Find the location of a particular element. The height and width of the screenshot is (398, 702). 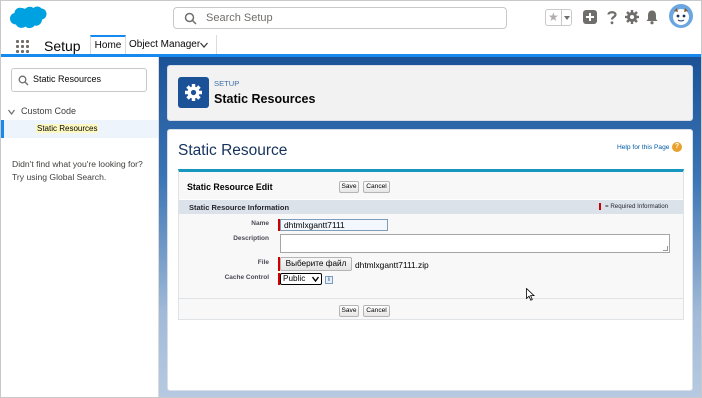

description-label: Description is located at coordinates (251, 238).